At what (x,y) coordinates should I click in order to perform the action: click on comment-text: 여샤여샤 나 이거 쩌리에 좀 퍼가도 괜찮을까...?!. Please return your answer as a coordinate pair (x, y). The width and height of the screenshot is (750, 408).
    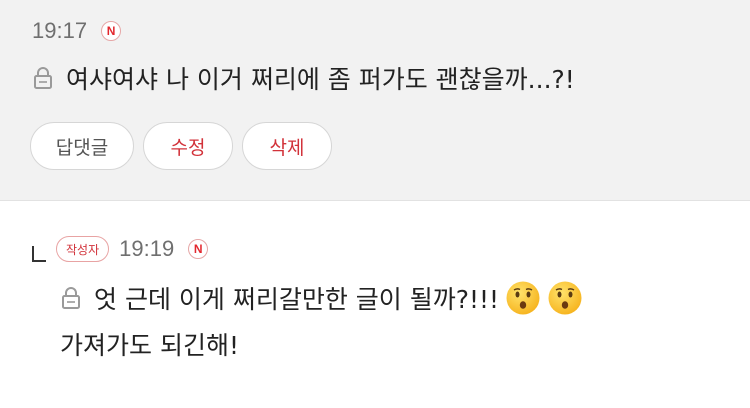
    Looking at the image, I should click on (320, 79).